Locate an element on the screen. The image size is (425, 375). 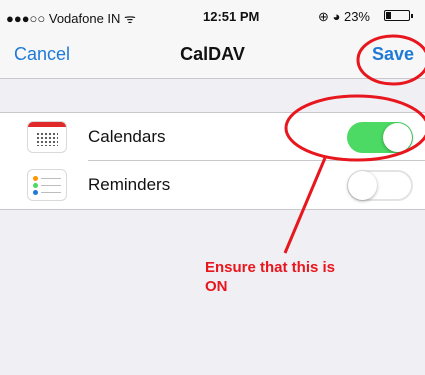
toggle-highlight-circle is located at coordinates (354, 128).